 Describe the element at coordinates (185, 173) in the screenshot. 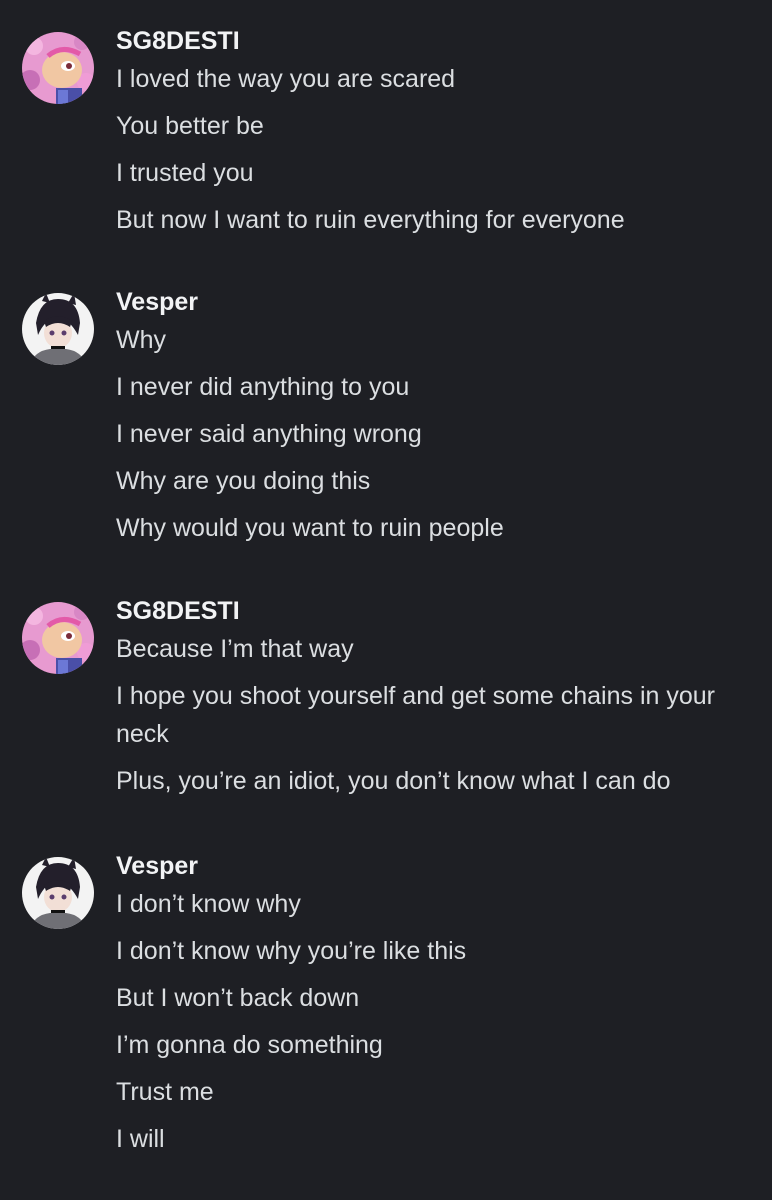

I see `message-text: I trusted you` at that location.